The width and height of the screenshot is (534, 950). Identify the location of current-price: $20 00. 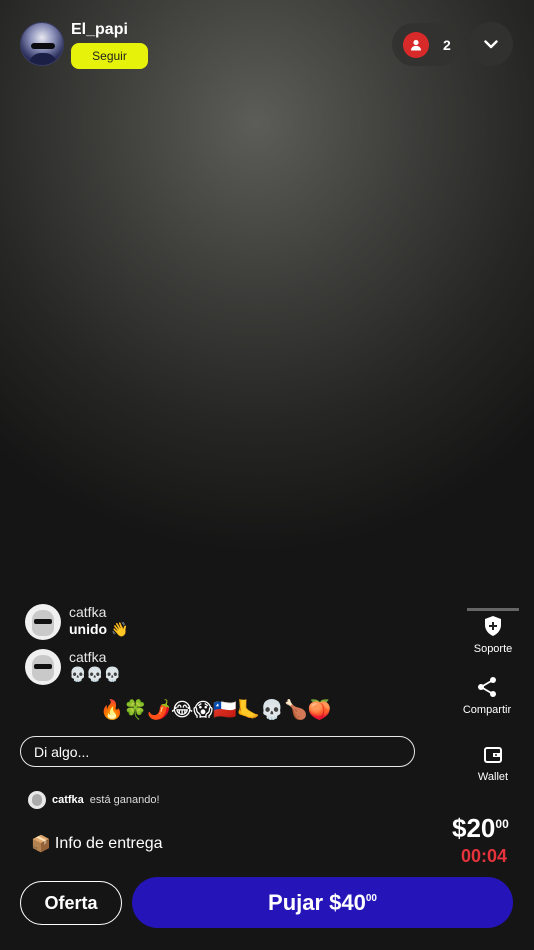
(480, 828).